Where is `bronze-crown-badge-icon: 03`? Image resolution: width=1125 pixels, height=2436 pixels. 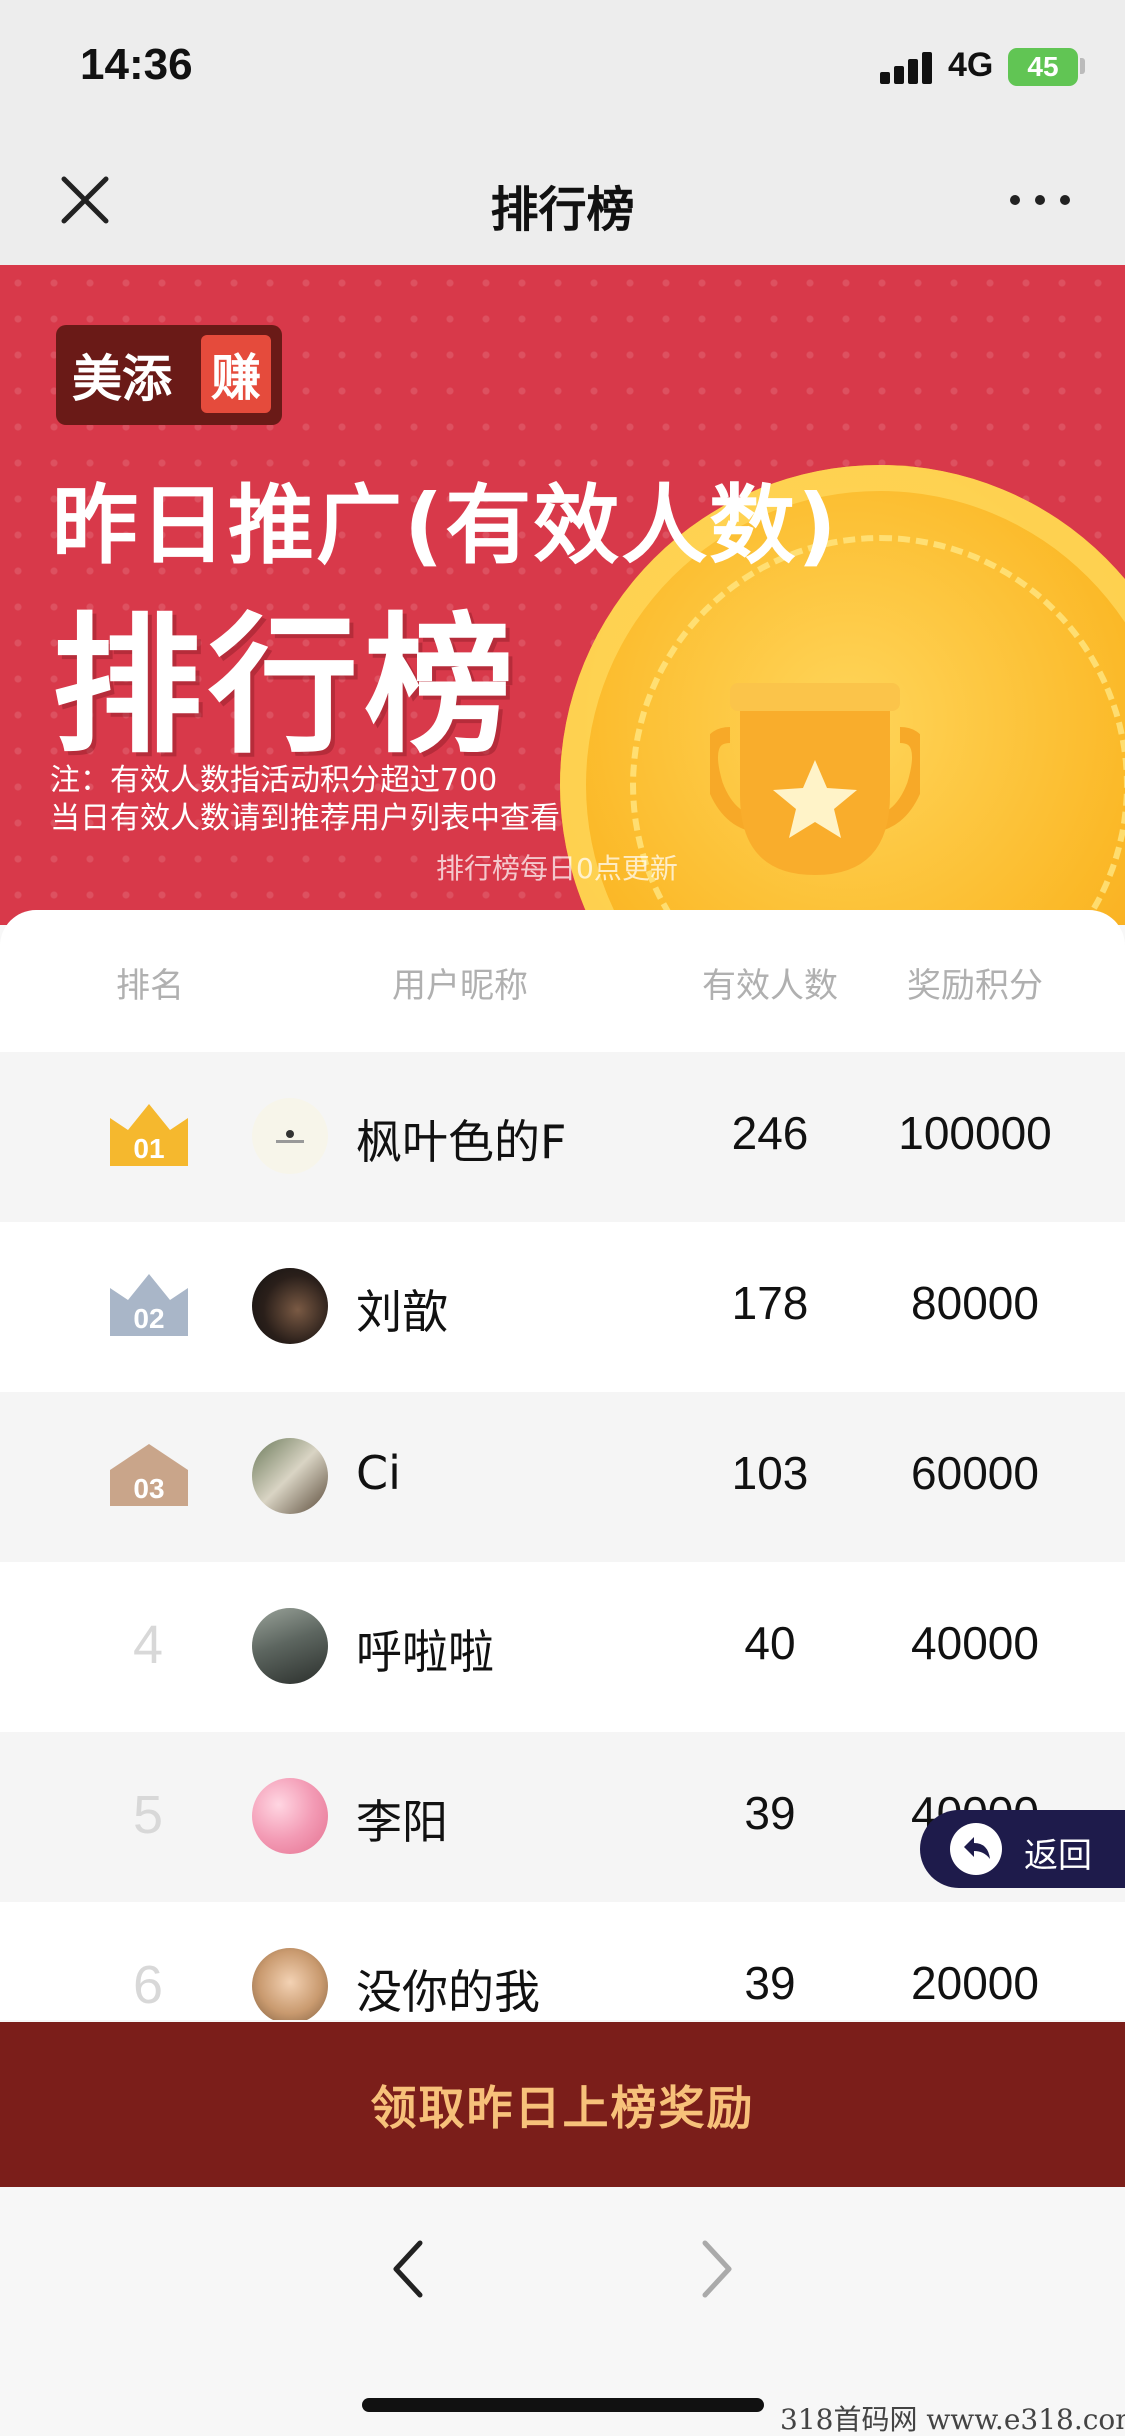
bronze-crown-badge-icon: 03 is located at coordinates (149, 1475).